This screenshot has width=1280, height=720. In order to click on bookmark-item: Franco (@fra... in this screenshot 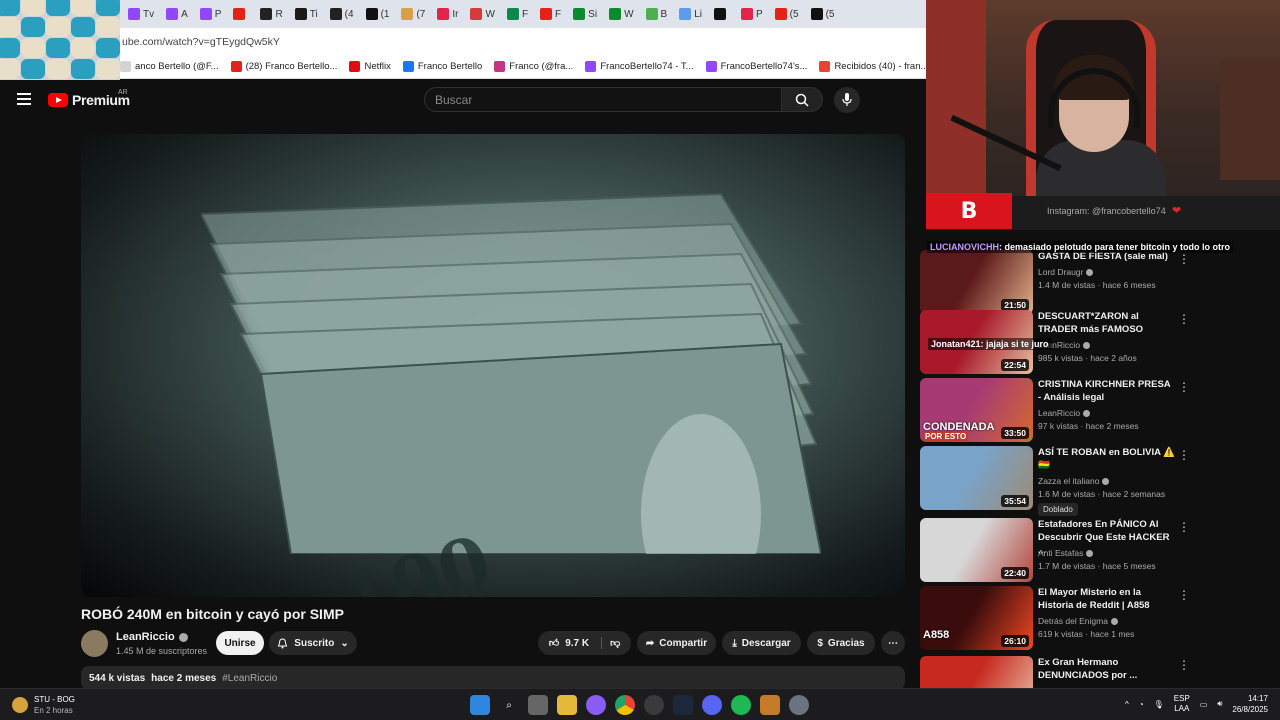, I will do `click(533, 66)`.